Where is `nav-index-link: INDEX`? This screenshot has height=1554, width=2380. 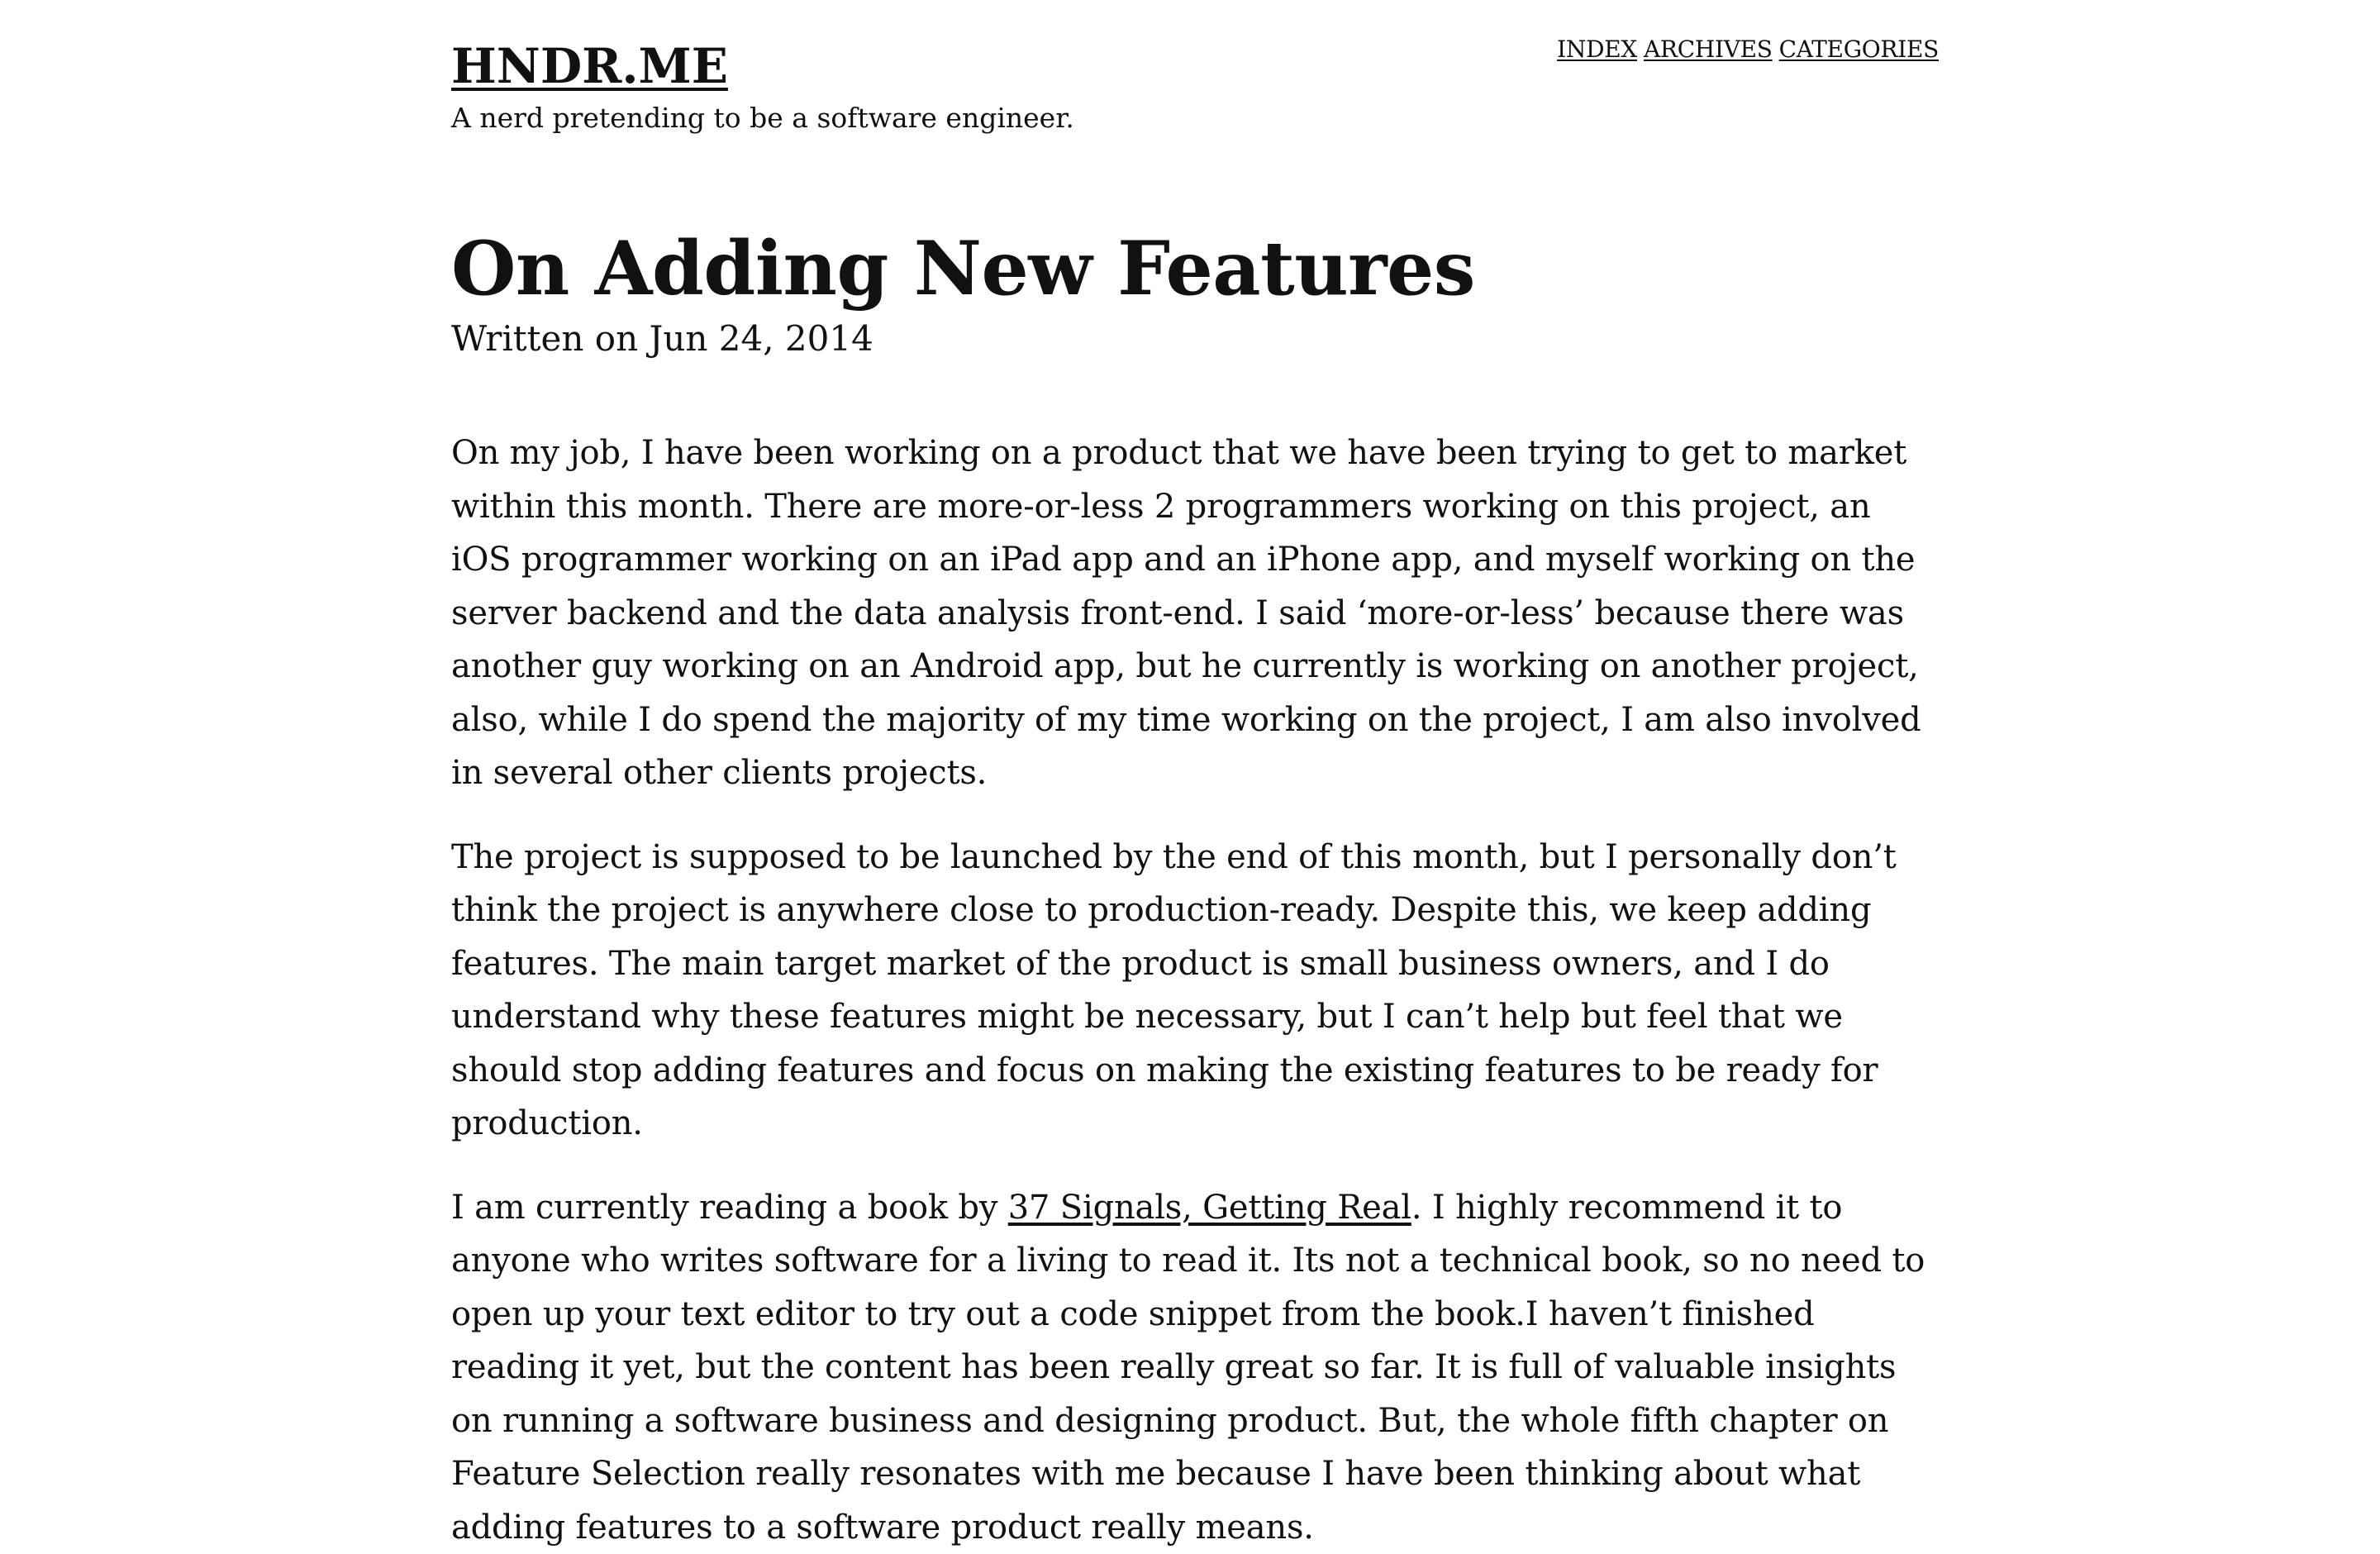 nav-index-link: INDEX is located at coordinates (1597, 49).